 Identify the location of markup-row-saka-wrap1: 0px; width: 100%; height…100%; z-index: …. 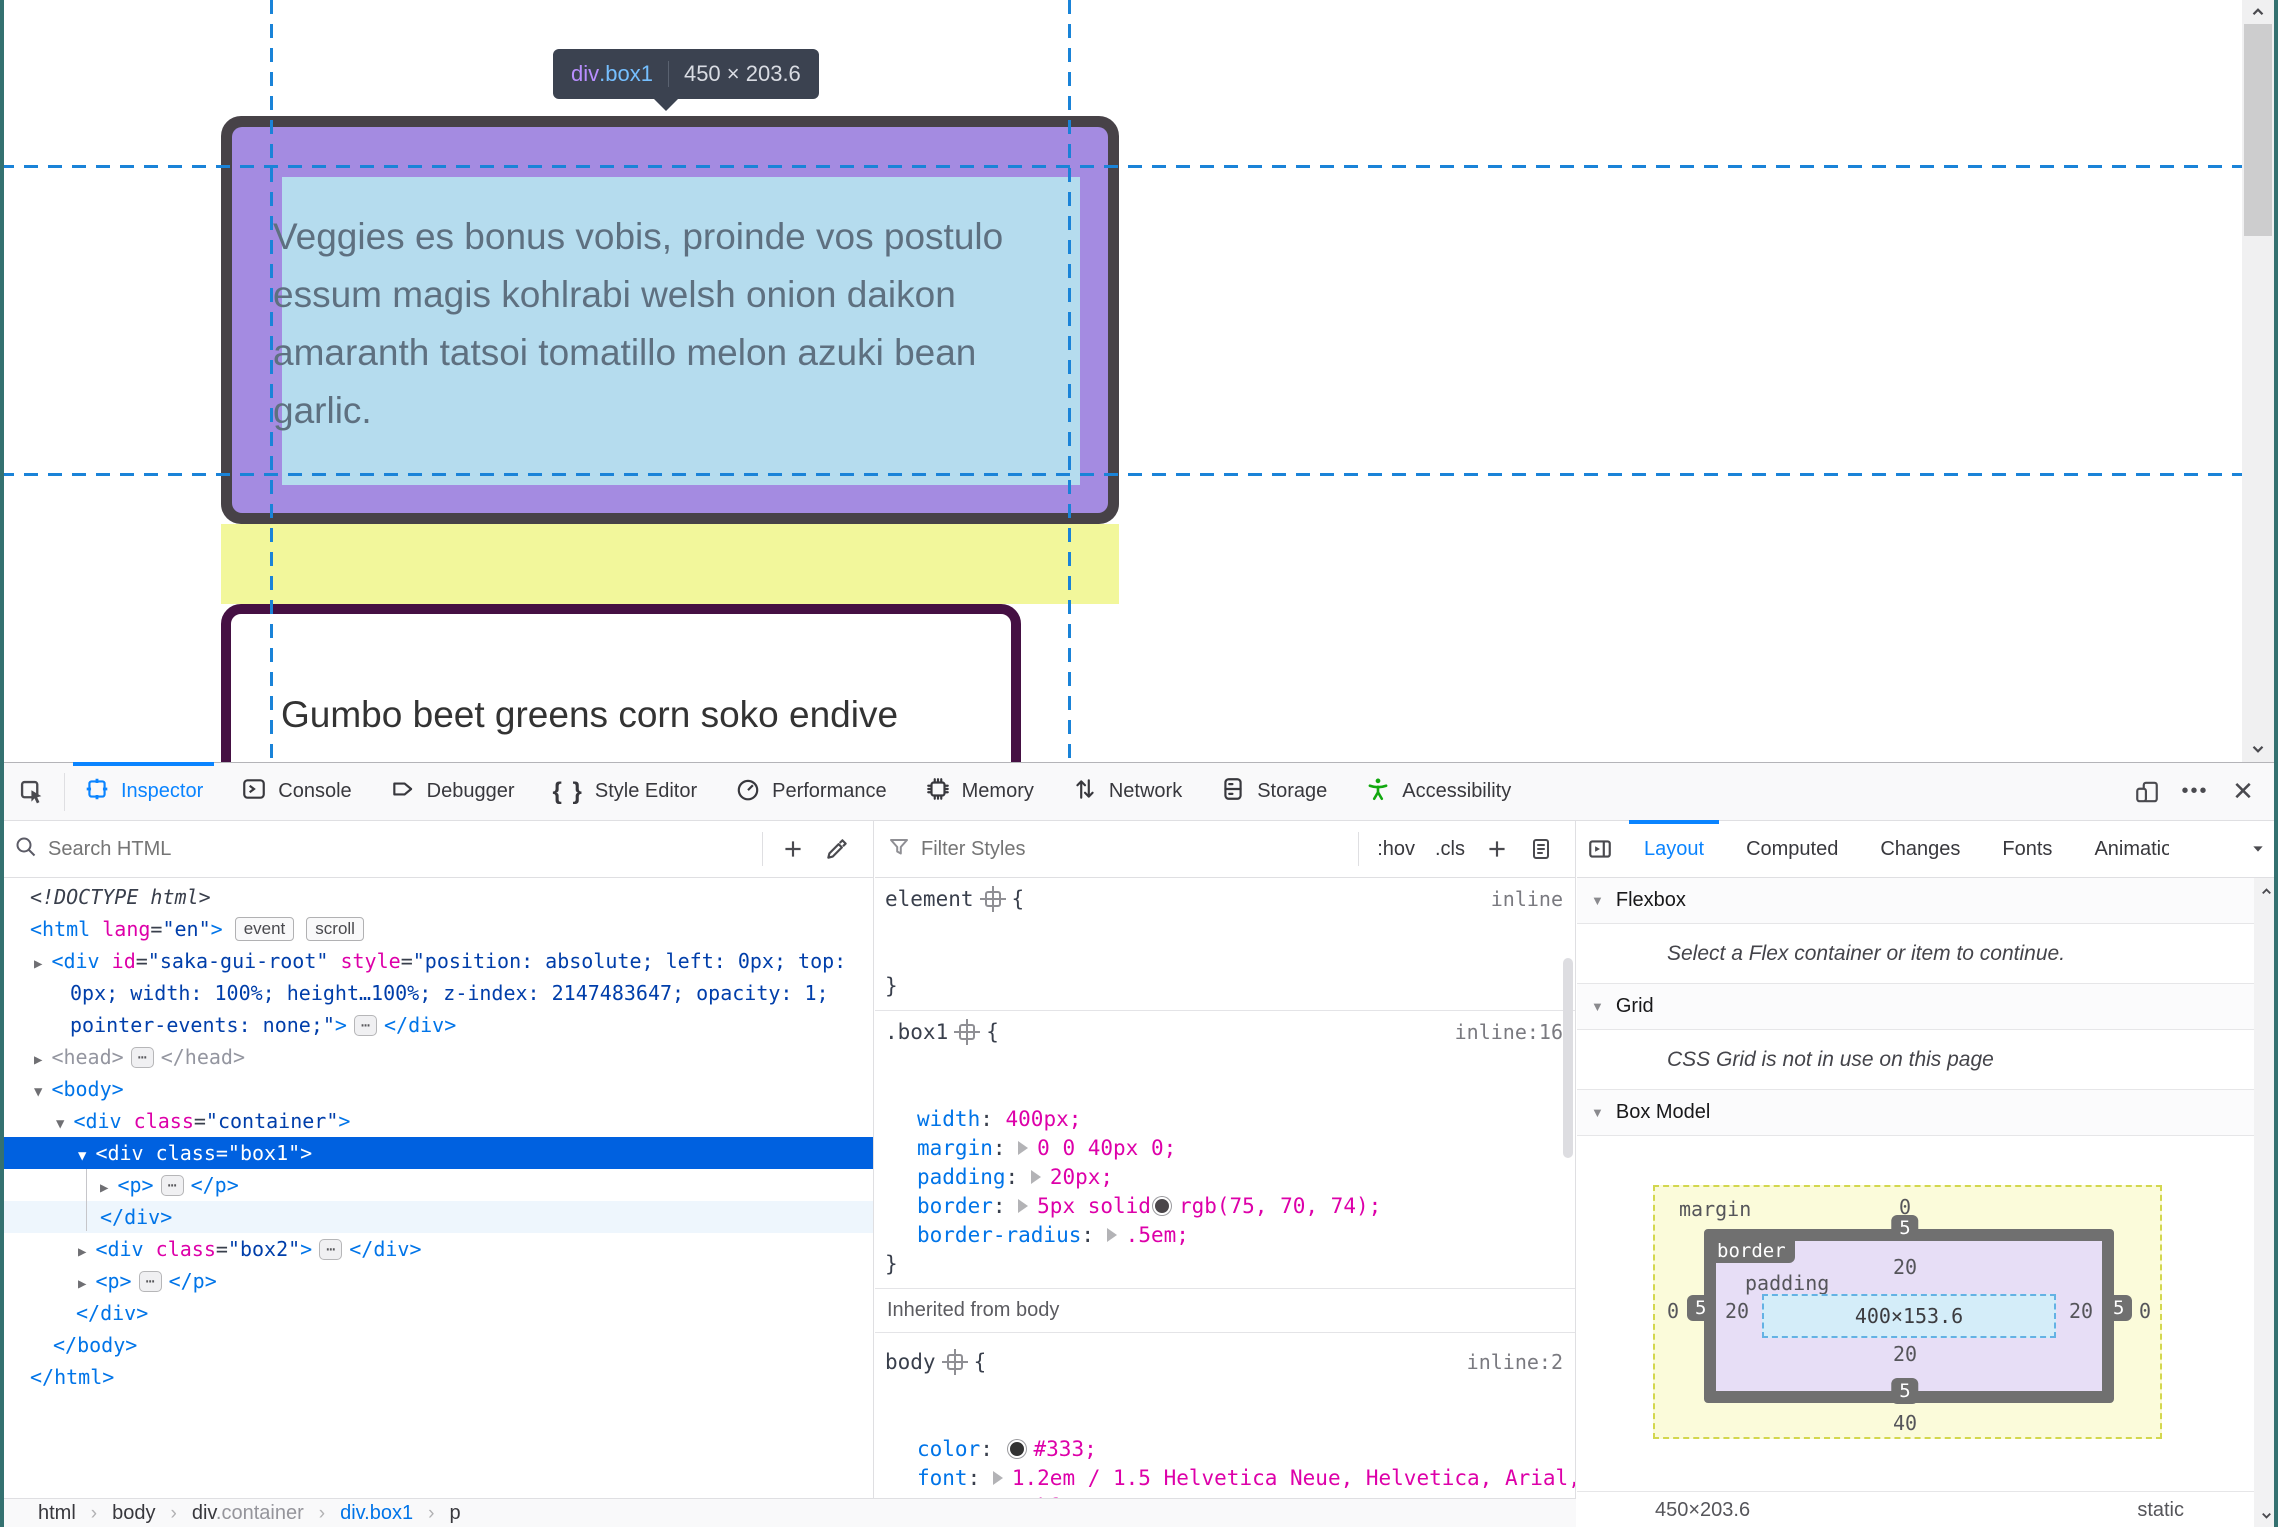
(436, 993).